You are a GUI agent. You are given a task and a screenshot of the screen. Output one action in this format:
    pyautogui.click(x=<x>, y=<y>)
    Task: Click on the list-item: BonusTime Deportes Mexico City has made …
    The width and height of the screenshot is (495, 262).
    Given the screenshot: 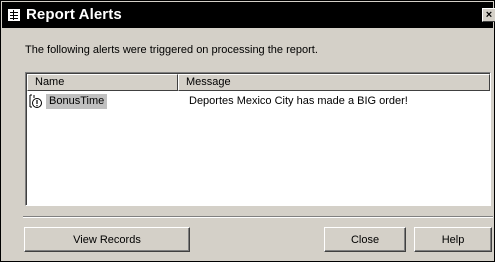 What is the action you would take?
    pyautogui.click(x=258, y=102)
    